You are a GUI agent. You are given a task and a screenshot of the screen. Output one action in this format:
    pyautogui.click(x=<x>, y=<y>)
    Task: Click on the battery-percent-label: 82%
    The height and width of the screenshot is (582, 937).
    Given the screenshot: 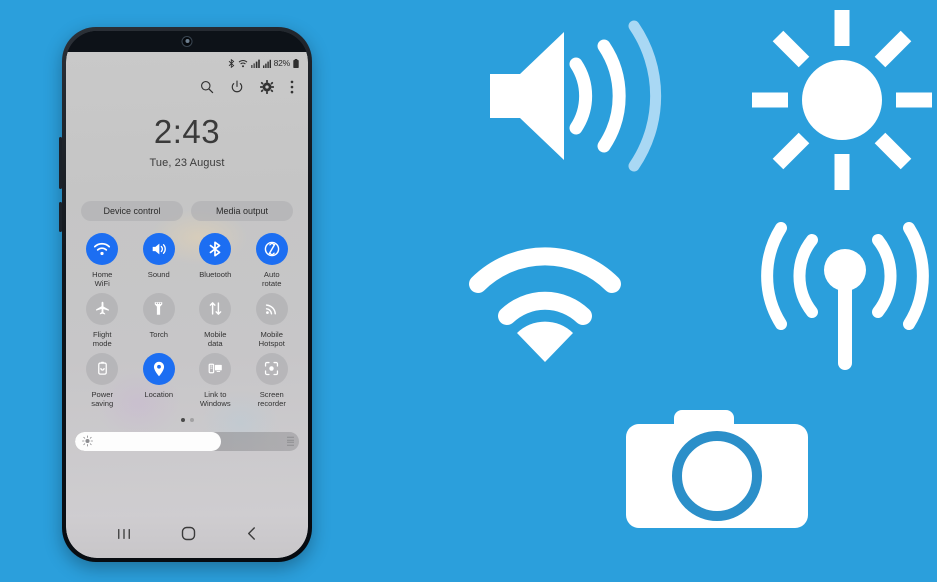 What is the action you would take?
    pyautogui.click(x=282, y=63)
    